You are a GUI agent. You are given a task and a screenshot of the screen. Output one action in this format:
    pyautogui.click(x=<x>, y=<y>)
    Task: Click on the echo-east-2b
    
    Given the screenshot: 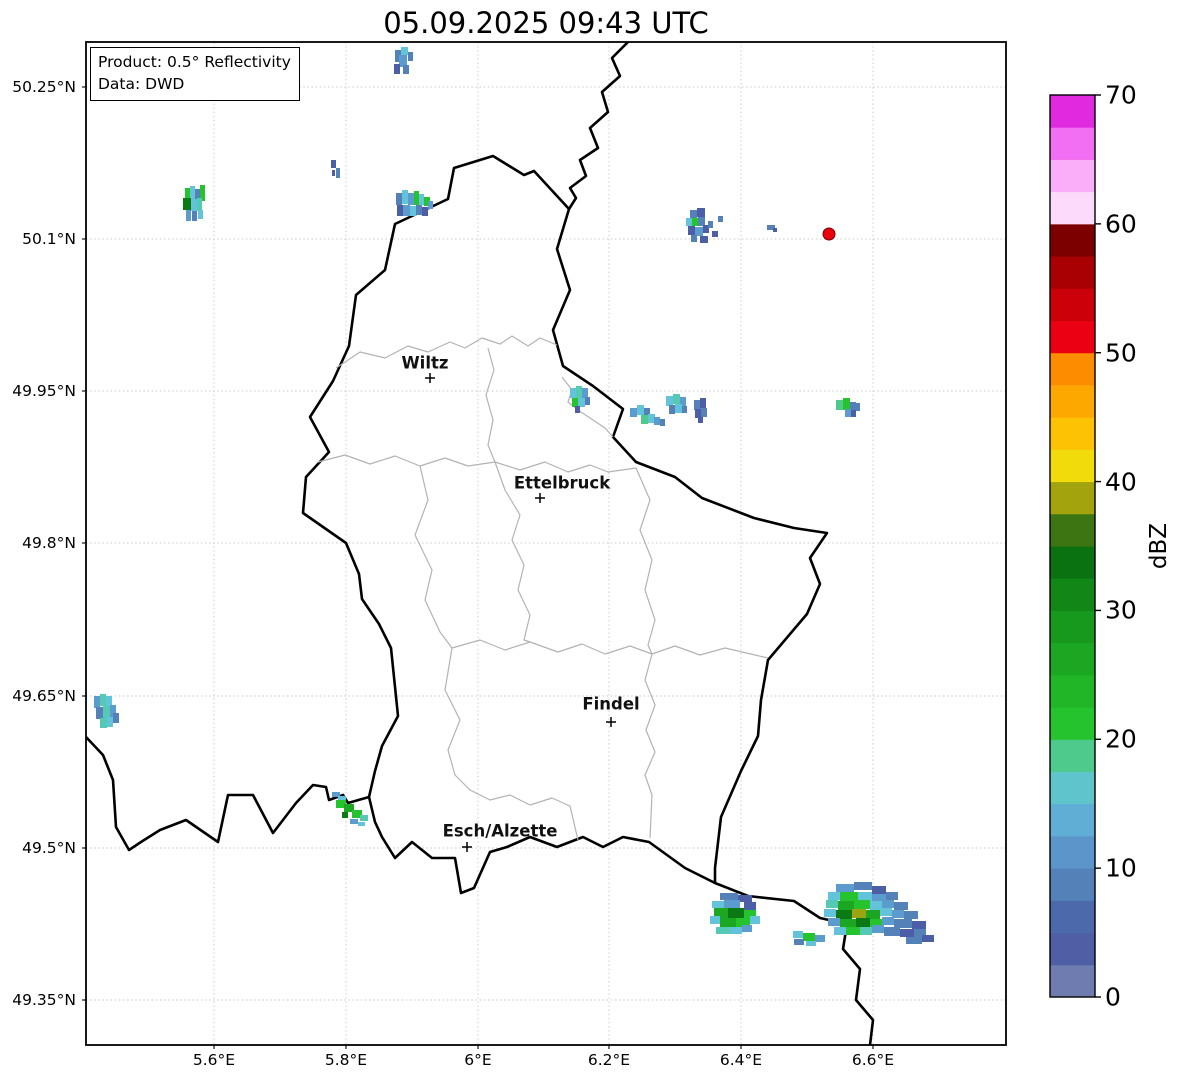 What is the action you would take?
    pyautogui.click(x=676, y=404)
    